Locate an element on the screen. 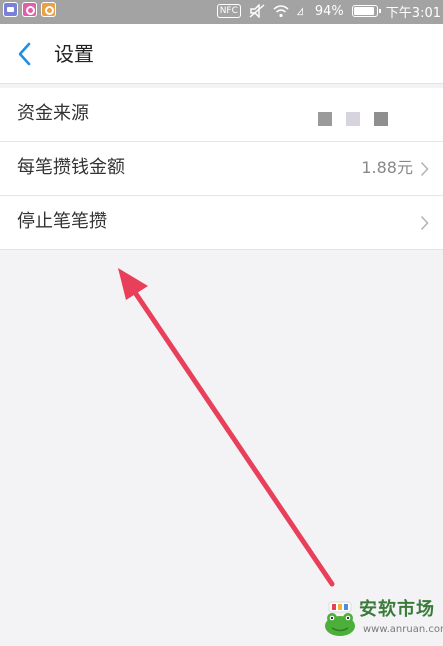 This screenshot has width=443, height=646. status-app-icons is located at coordinates (29, 9).